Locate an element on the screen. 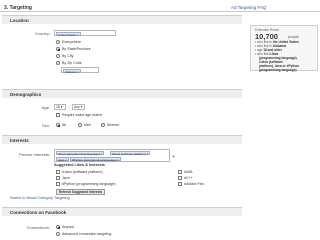 This screenshot has width=320, height=240. age-max-select: Any ▾ is located at coordinates (78, 107).